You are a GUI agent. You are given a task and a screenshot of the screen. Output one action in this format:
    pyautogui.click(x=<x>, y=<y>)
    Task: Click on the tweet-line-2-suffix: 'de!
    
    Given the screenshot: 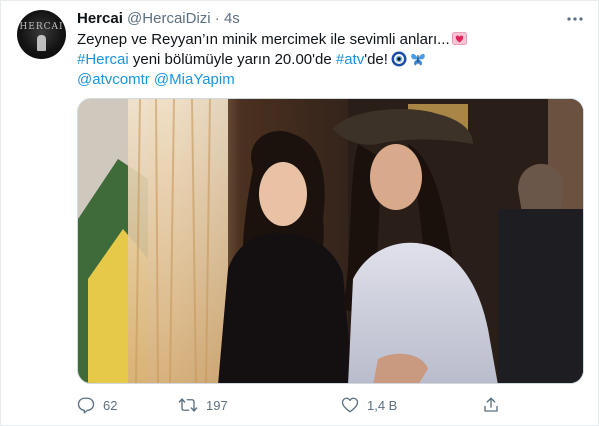 What is the action you would take?
    pyautogui.click(x=376, y=59)
    